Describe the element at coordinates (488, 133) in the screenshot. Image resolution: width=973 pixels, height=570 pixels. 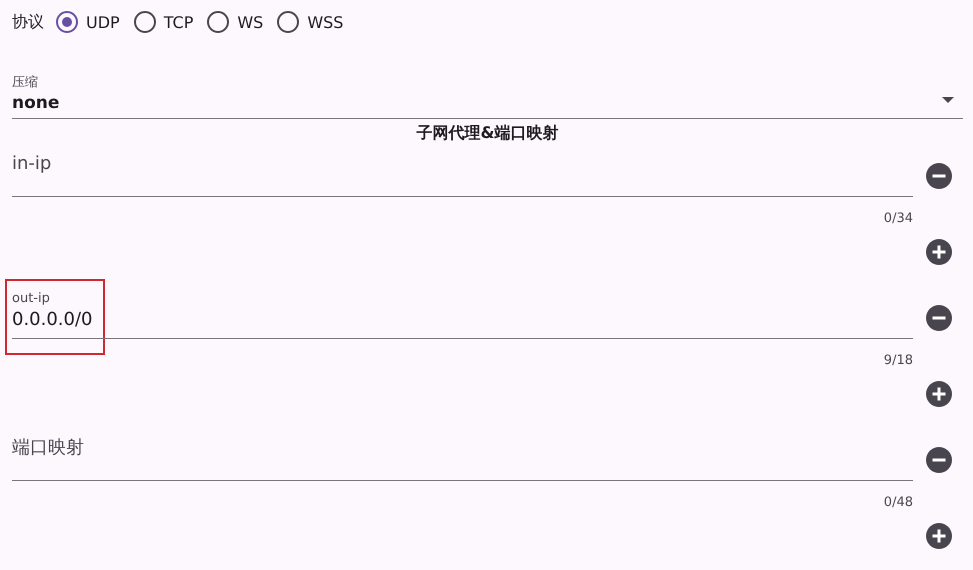
I see `section-title: 子网代理&端口映射` at that location.